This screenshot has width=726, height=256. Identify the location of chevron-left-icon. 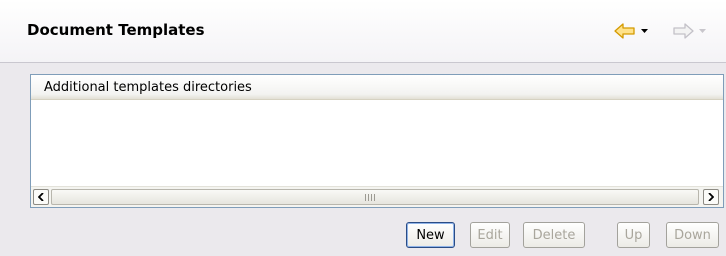
(40, 197).